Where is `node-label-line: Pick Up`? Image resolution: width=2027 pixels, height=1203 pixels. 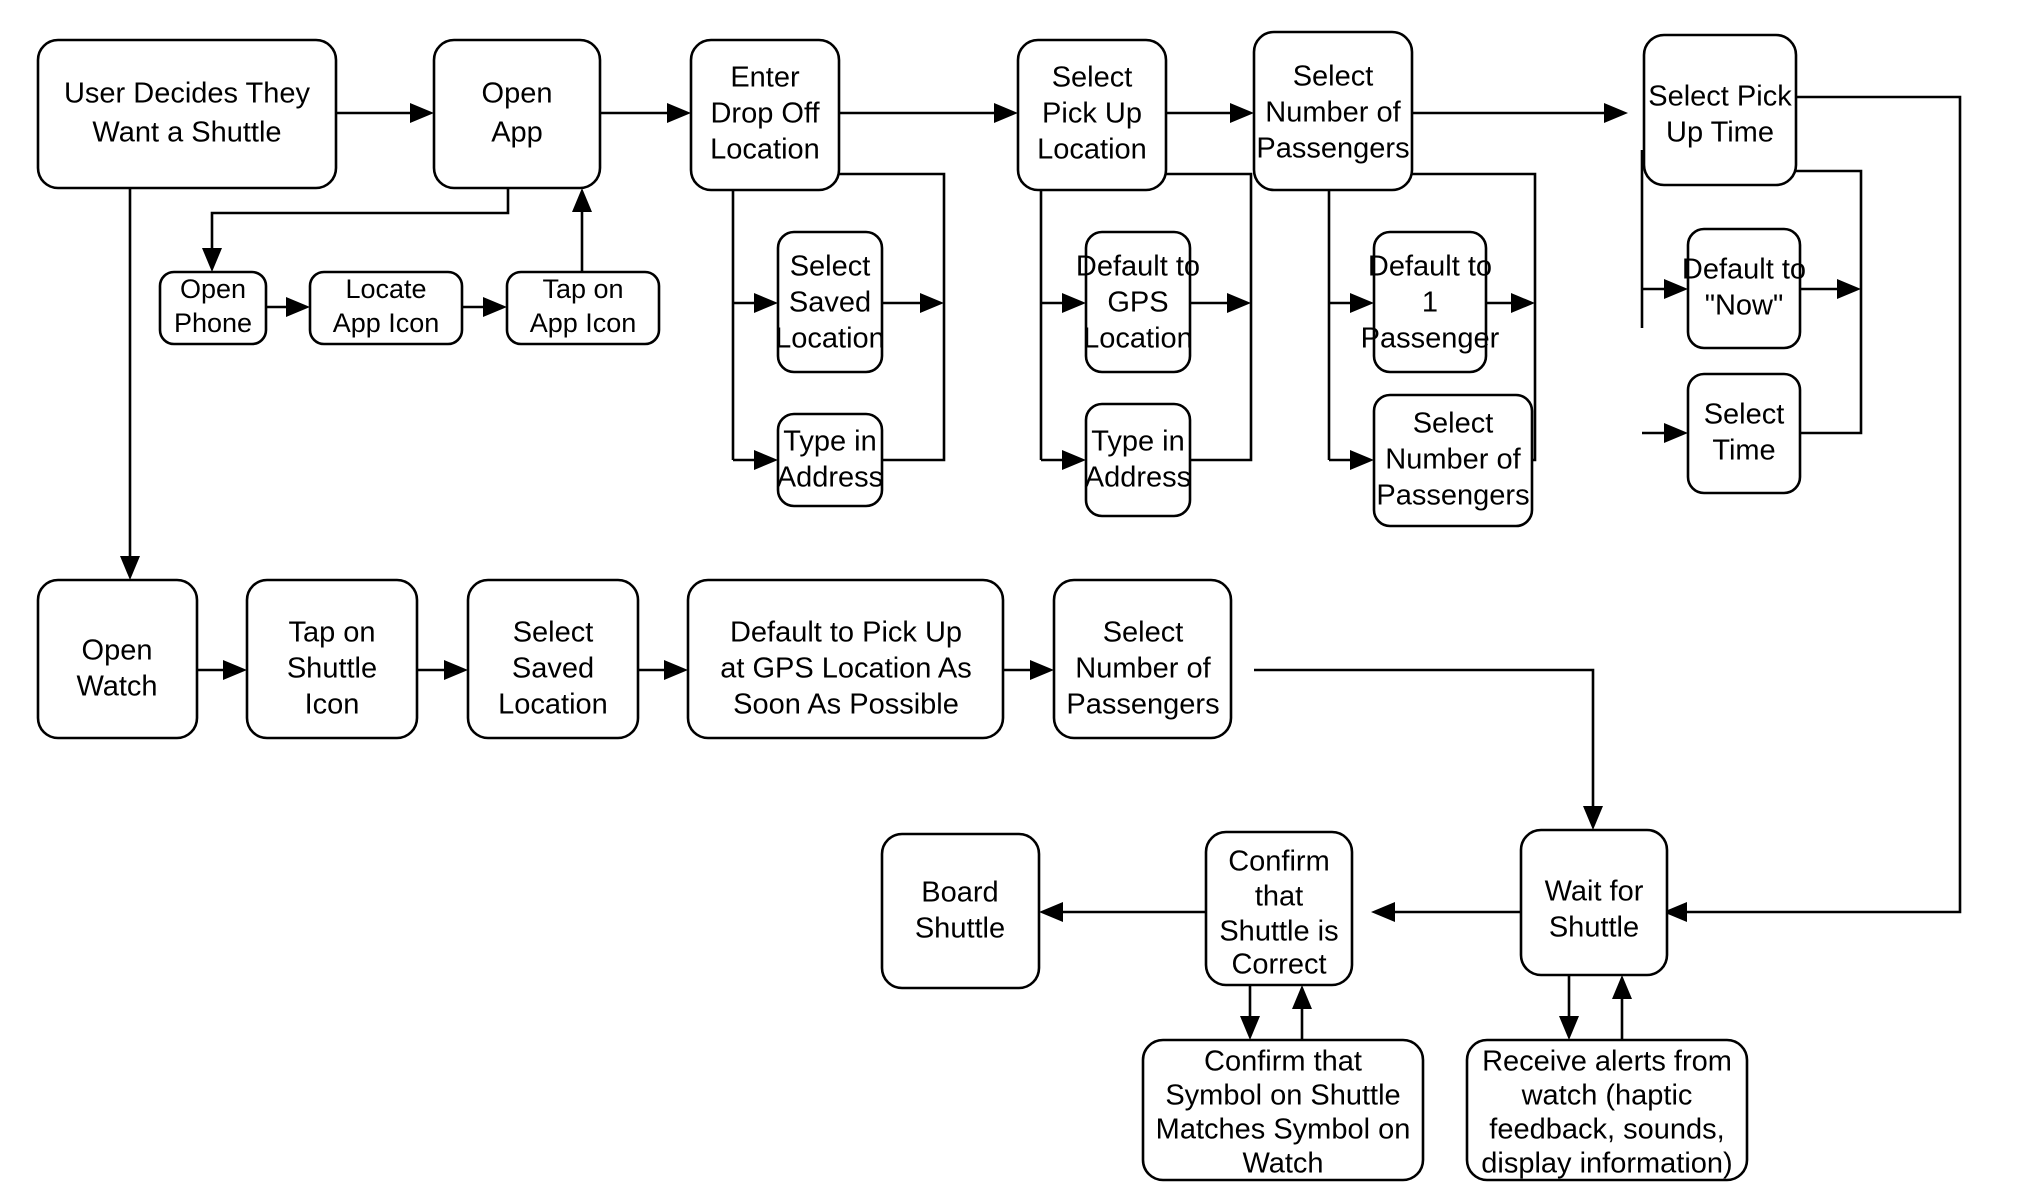 node-label-line: Pick Up is located at coordinates (1092, 114).